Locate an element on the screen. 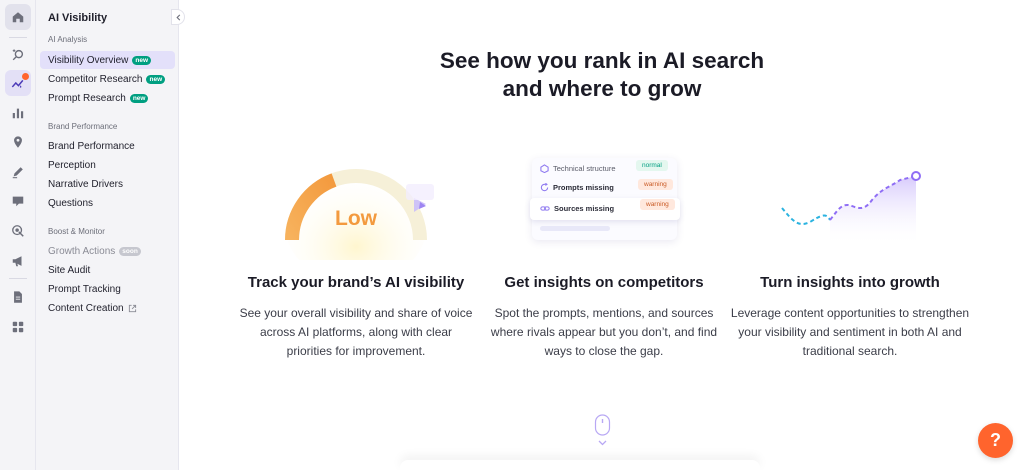  notification-dot is located at coordinates (25, 76).